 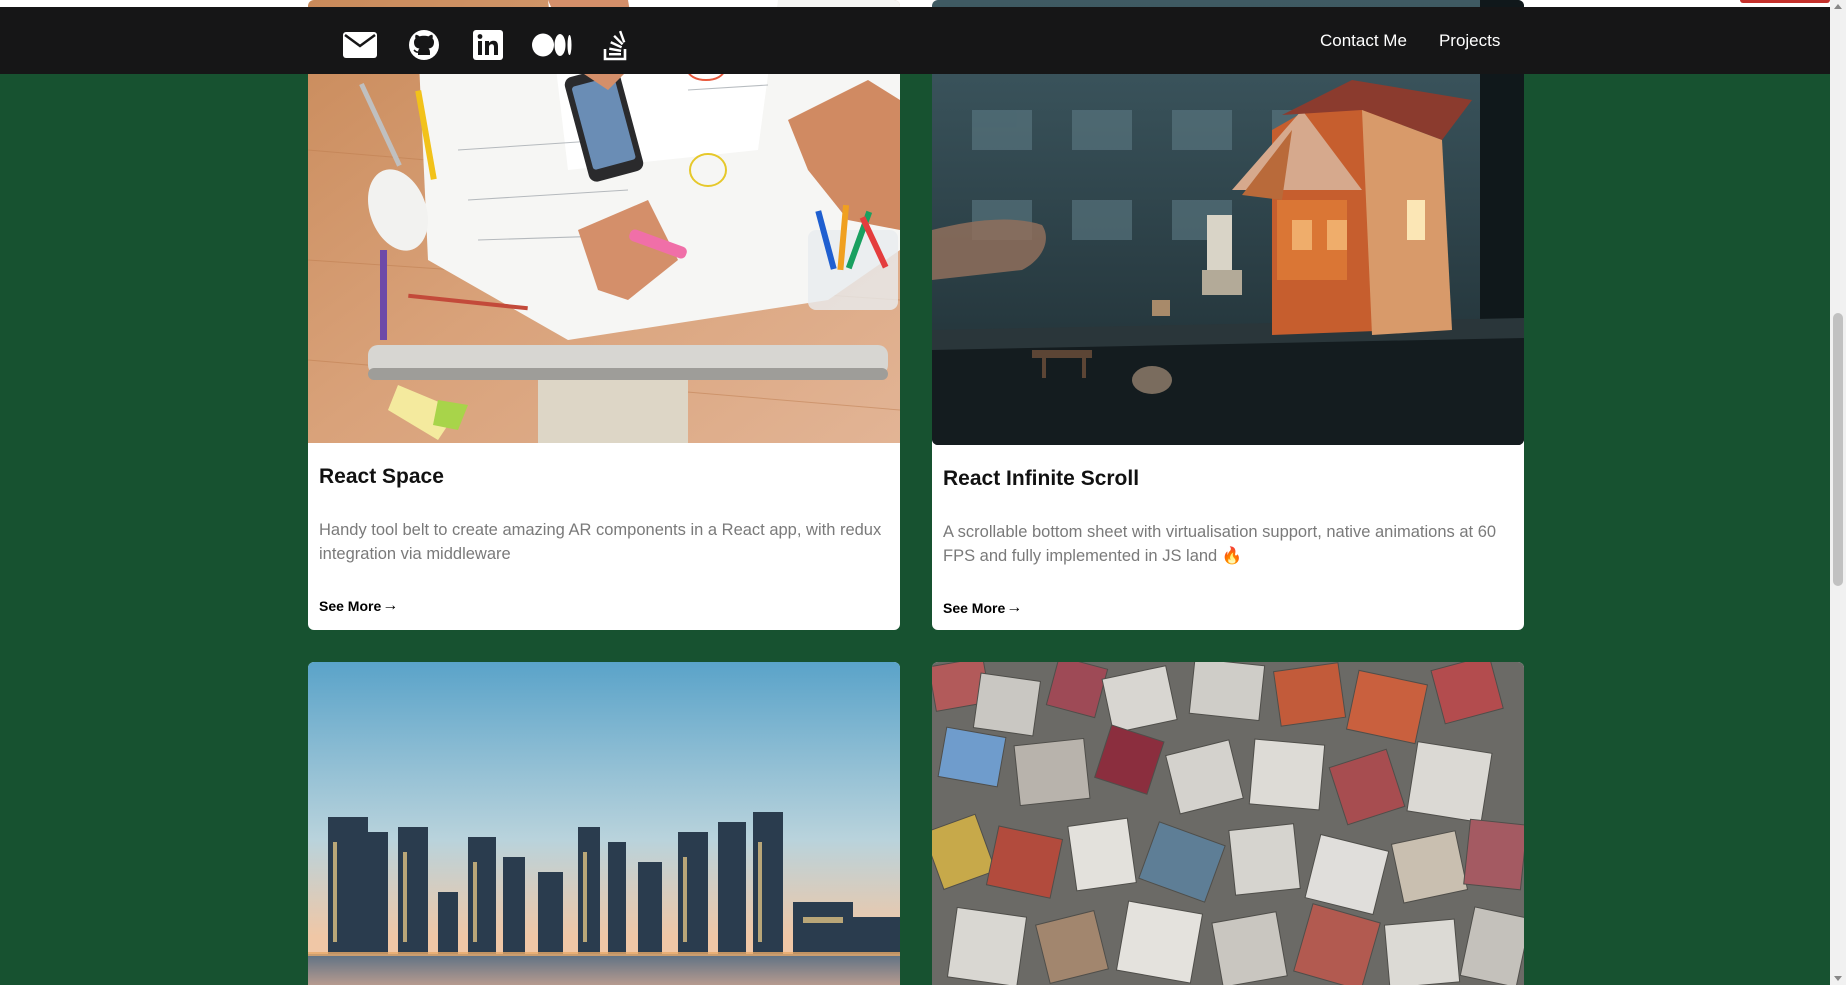 What do you see at coordinates (1469, 41) in the screenshot?
I see `nav-projects: Projects` at bounding box center [1469, 41].